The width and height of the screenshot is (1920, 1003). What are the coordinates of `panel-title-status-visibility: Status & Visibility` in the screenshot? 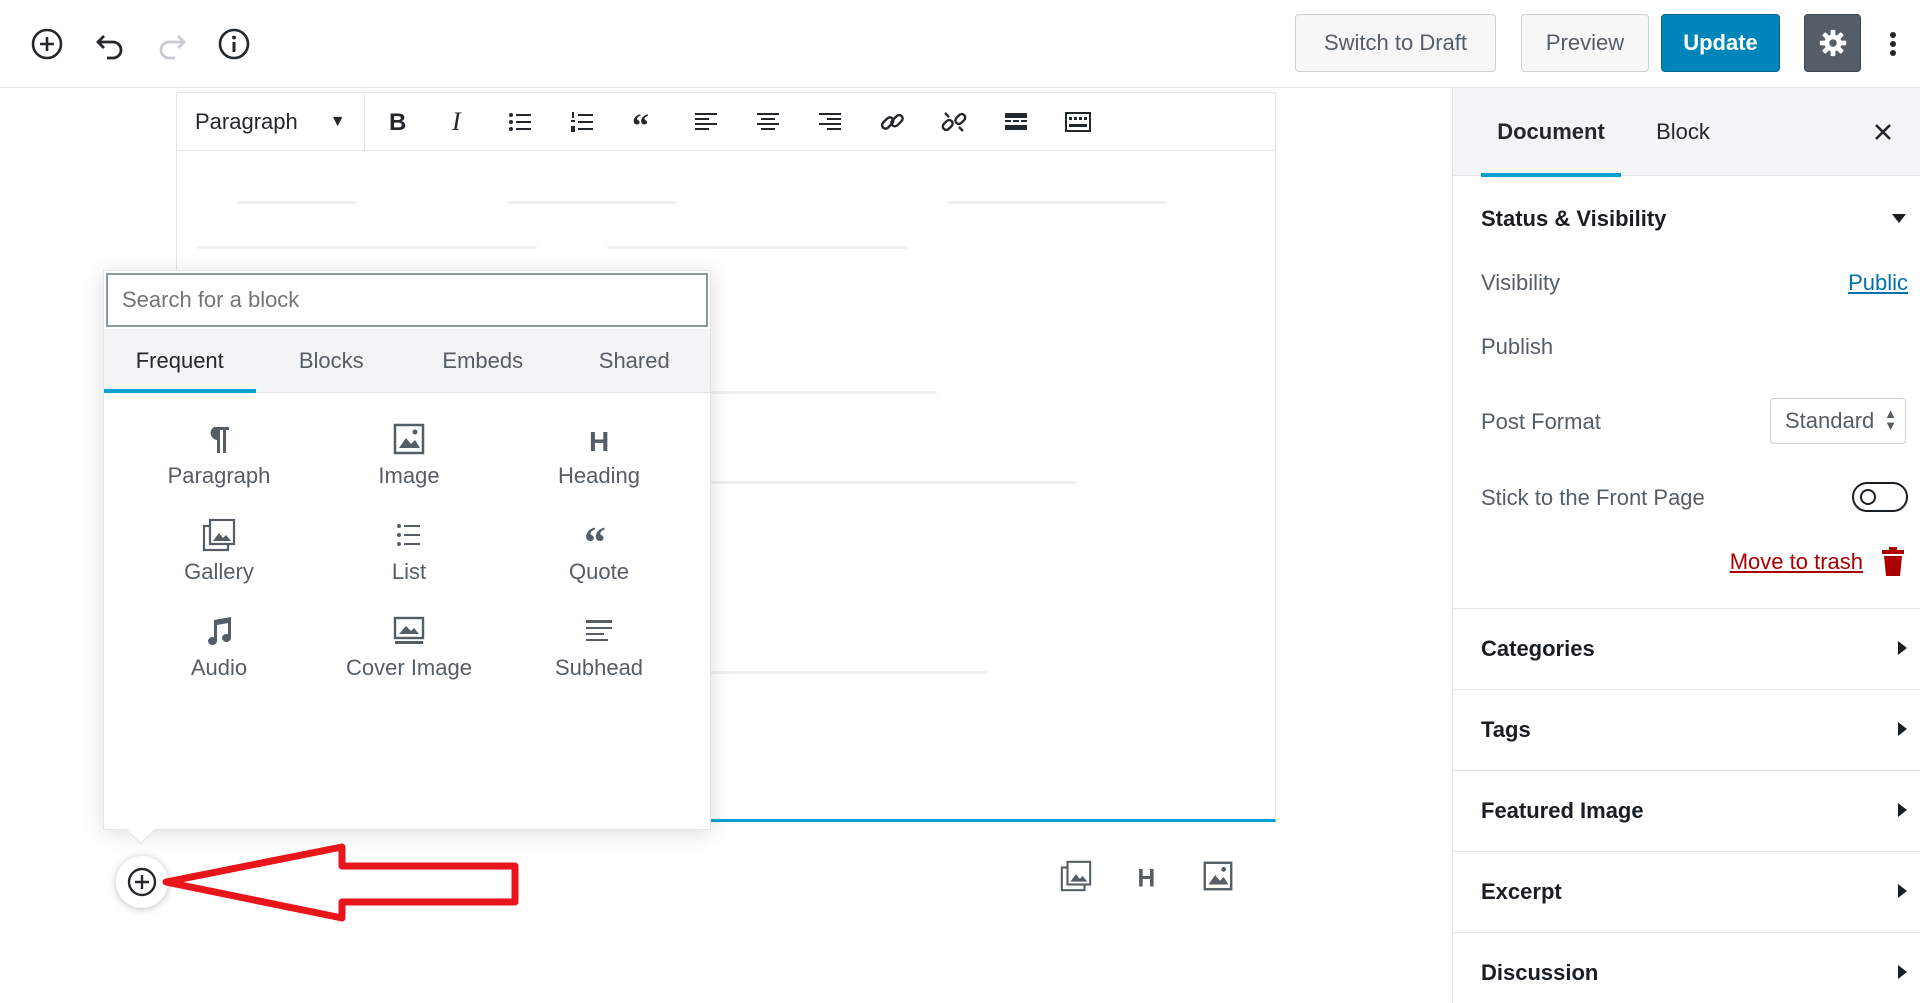 It's located at (1573, 219).